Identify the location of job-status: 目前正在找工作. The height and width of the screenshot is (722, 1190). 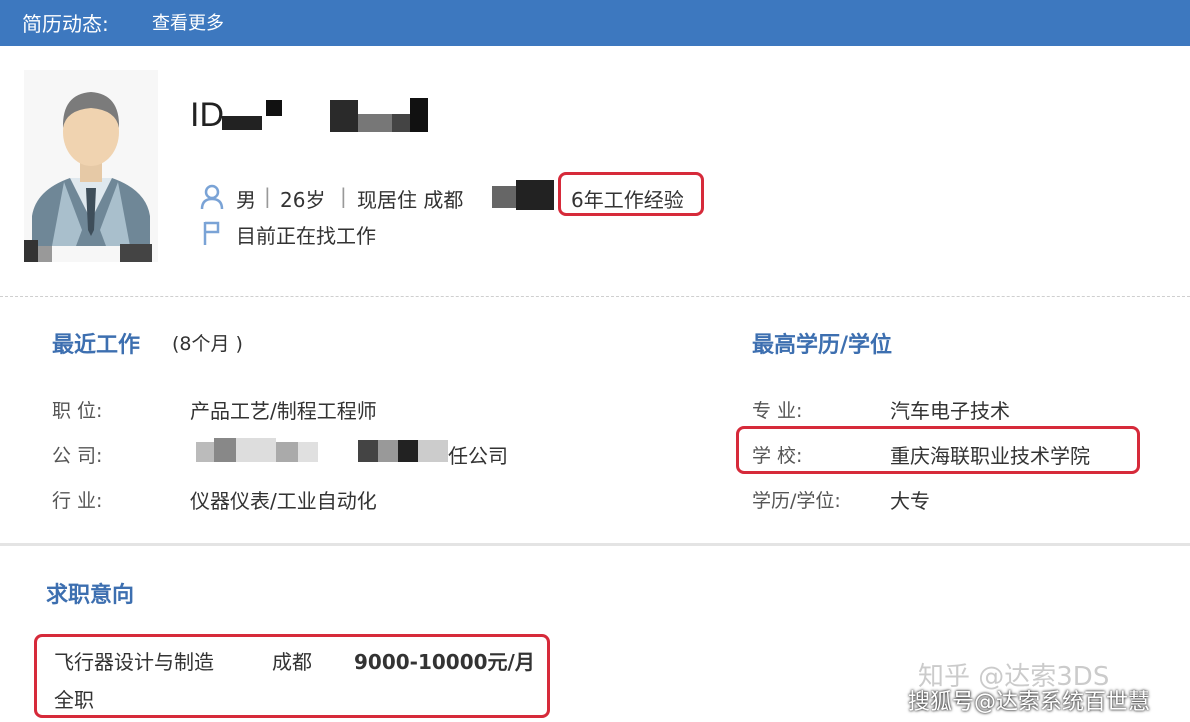
(306, 236).